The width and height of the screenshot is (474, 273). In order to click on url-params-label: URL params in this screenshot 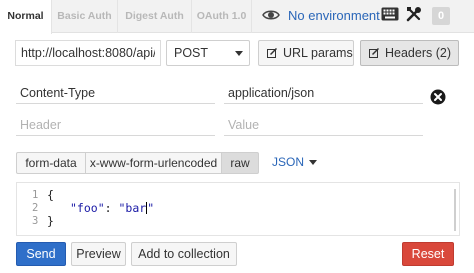, I will do `click(318, 53)`.